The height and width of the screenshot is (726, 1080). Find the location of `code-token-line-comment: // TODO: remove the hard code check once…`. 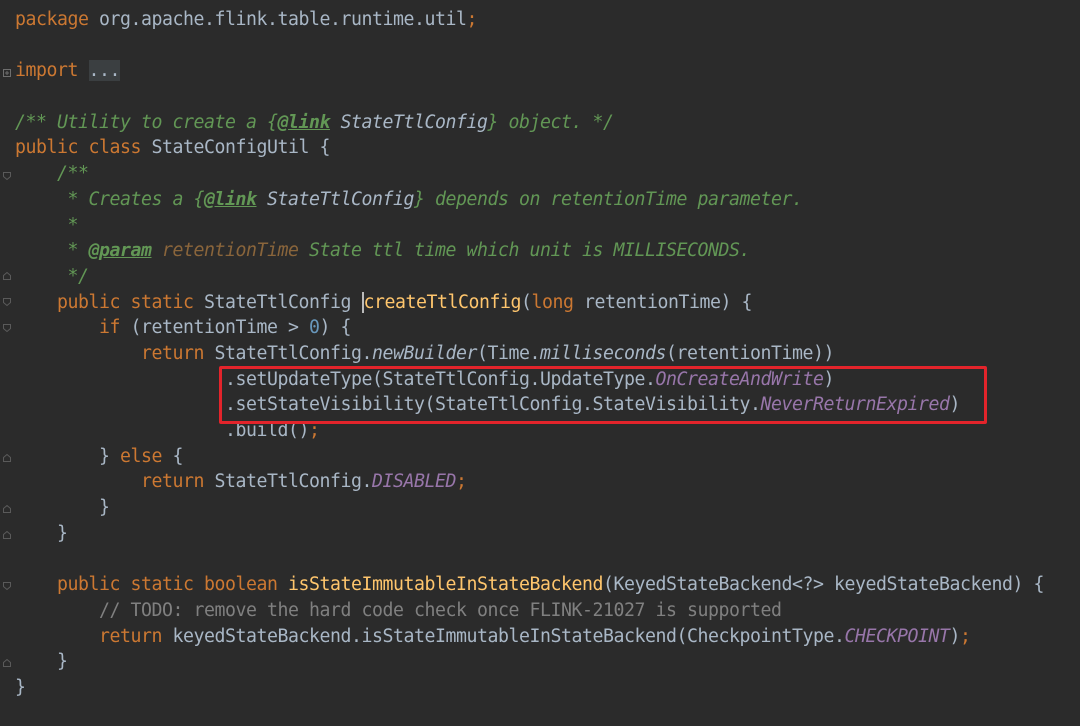

code-token-line-comment: // TODO: remove the hard code check once… is located at coordinates (398, 610).